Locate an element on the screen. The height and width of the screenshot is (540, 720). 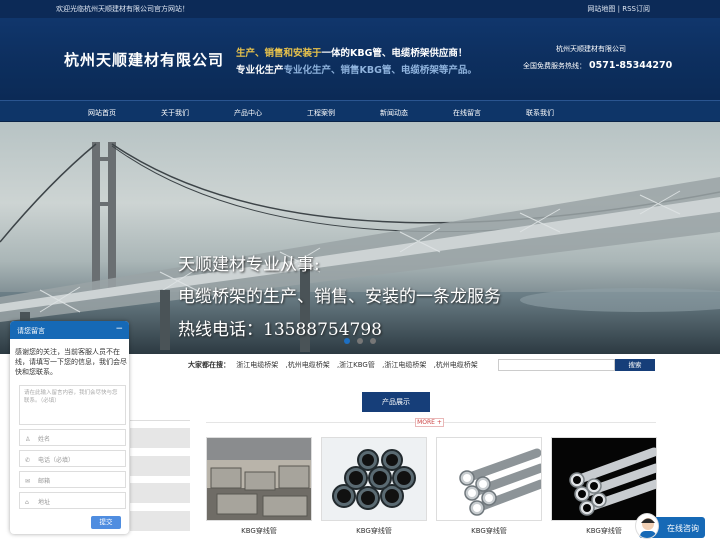
silver-pipes-image is located at coordinates (489, 479).